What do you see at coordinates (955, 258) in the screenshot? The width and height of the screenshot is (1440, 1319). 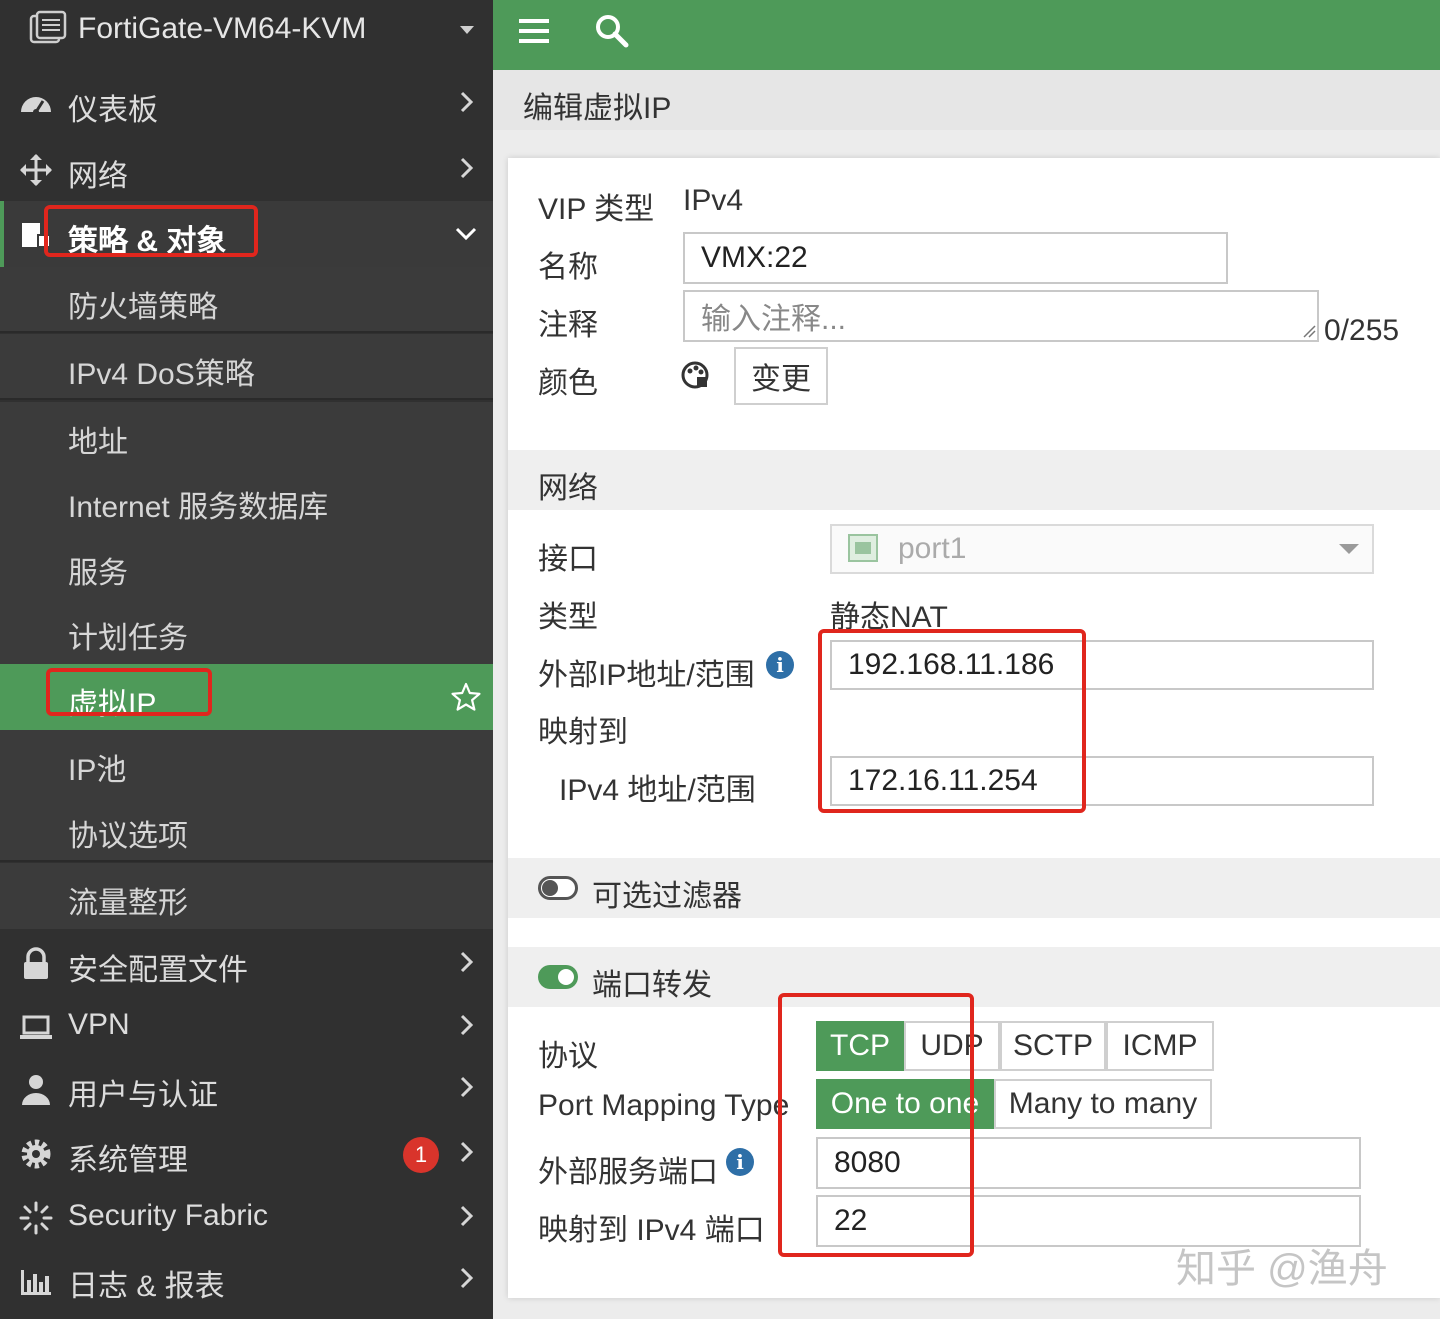 I see `name-input: VMX:22` at bounding box center [955, 258].